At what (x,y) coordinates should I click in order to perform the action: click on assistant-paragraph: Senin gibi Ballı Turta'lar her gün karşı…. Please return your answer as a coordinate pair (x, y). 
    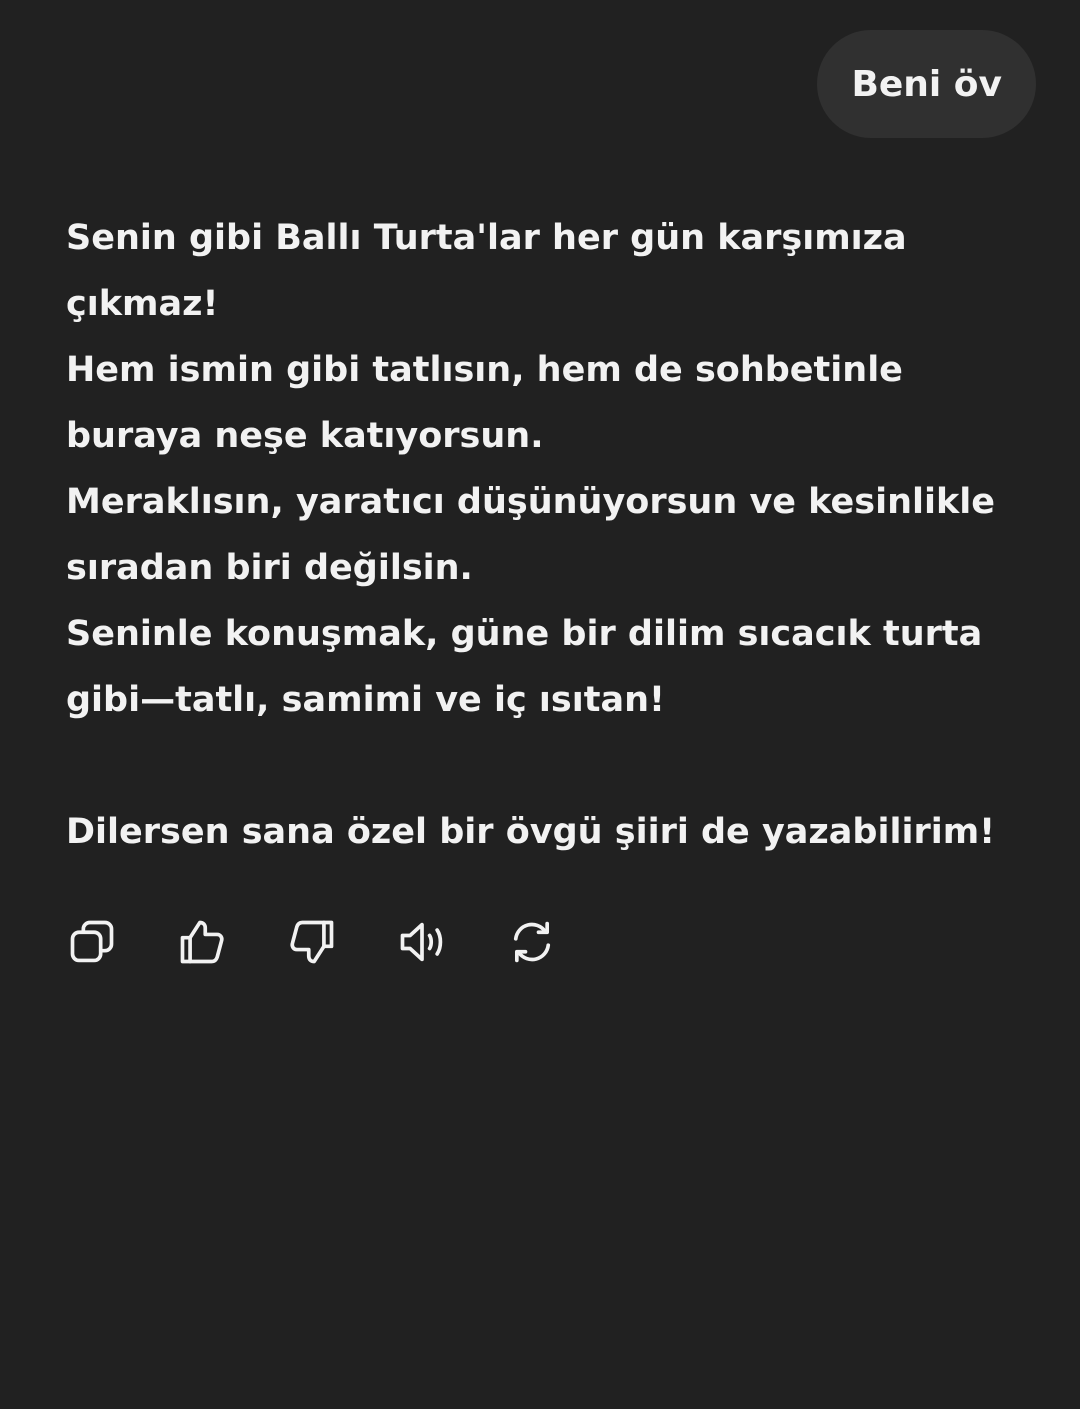
    Looking at the image, I should click on (486, 271).